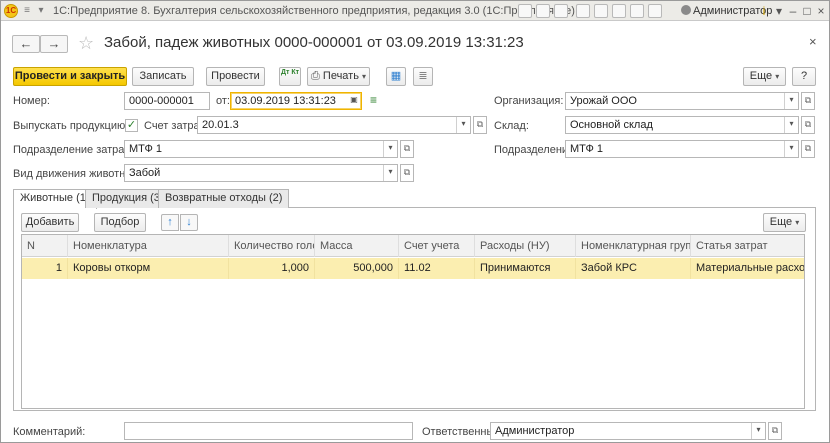 This screenshot has width=830, height=443. Describe the element at coordinates (357, 268) in the screenshot. I see `table-cell: 500,000` at that location.